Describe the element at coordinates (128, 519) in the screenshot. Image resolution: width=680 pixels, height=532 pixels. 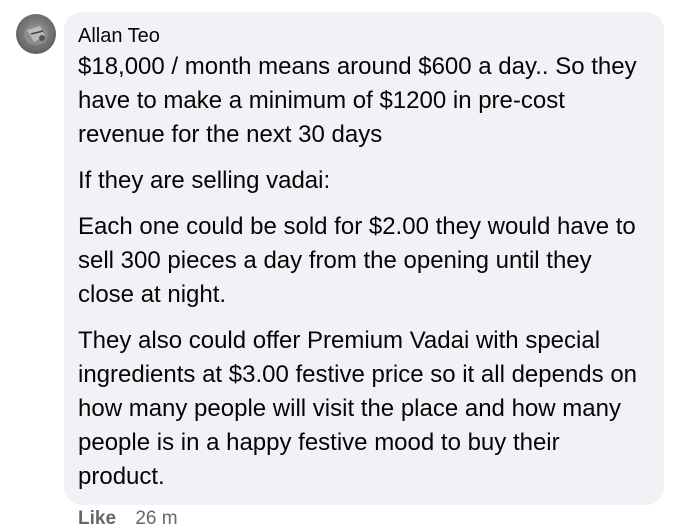
I see `comment-actions: Like 26 m` at that location.